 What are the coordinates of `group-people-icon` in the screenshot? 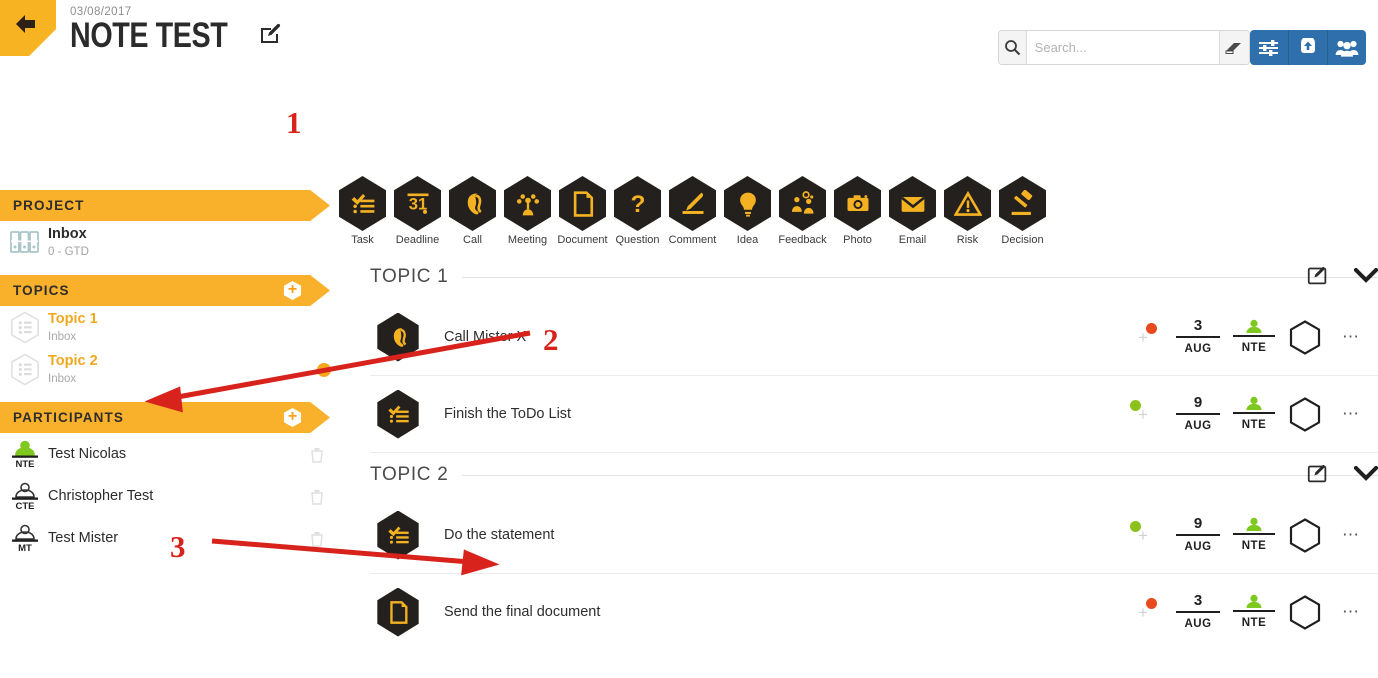 It's located at (1347, 48).